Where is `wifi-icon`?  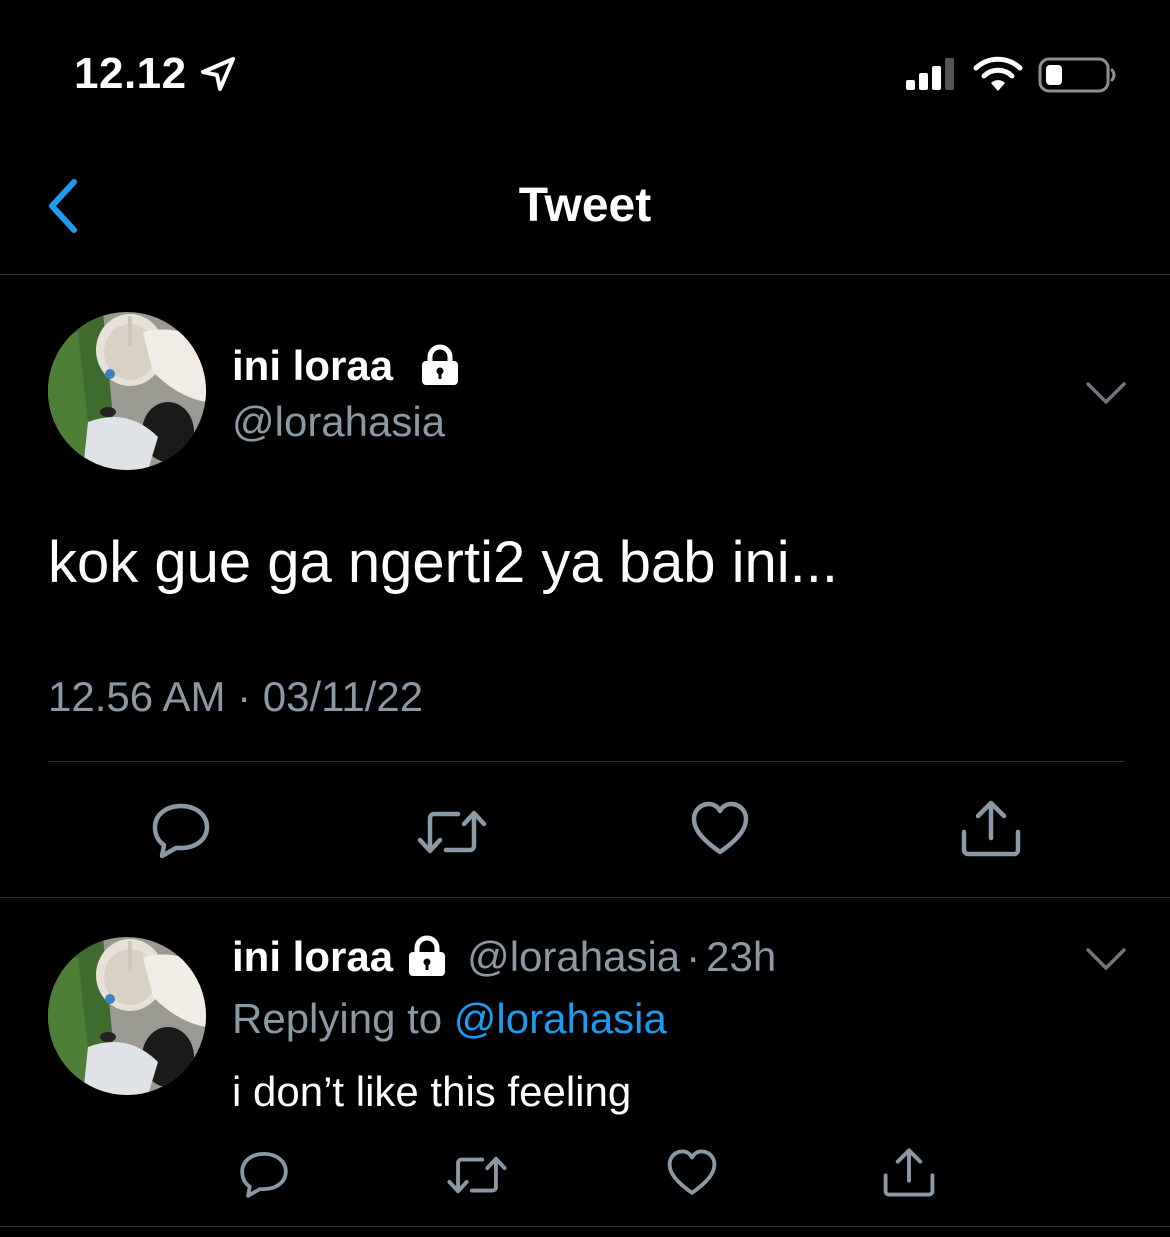
wifi-icon is located at coordinates (998, 73).